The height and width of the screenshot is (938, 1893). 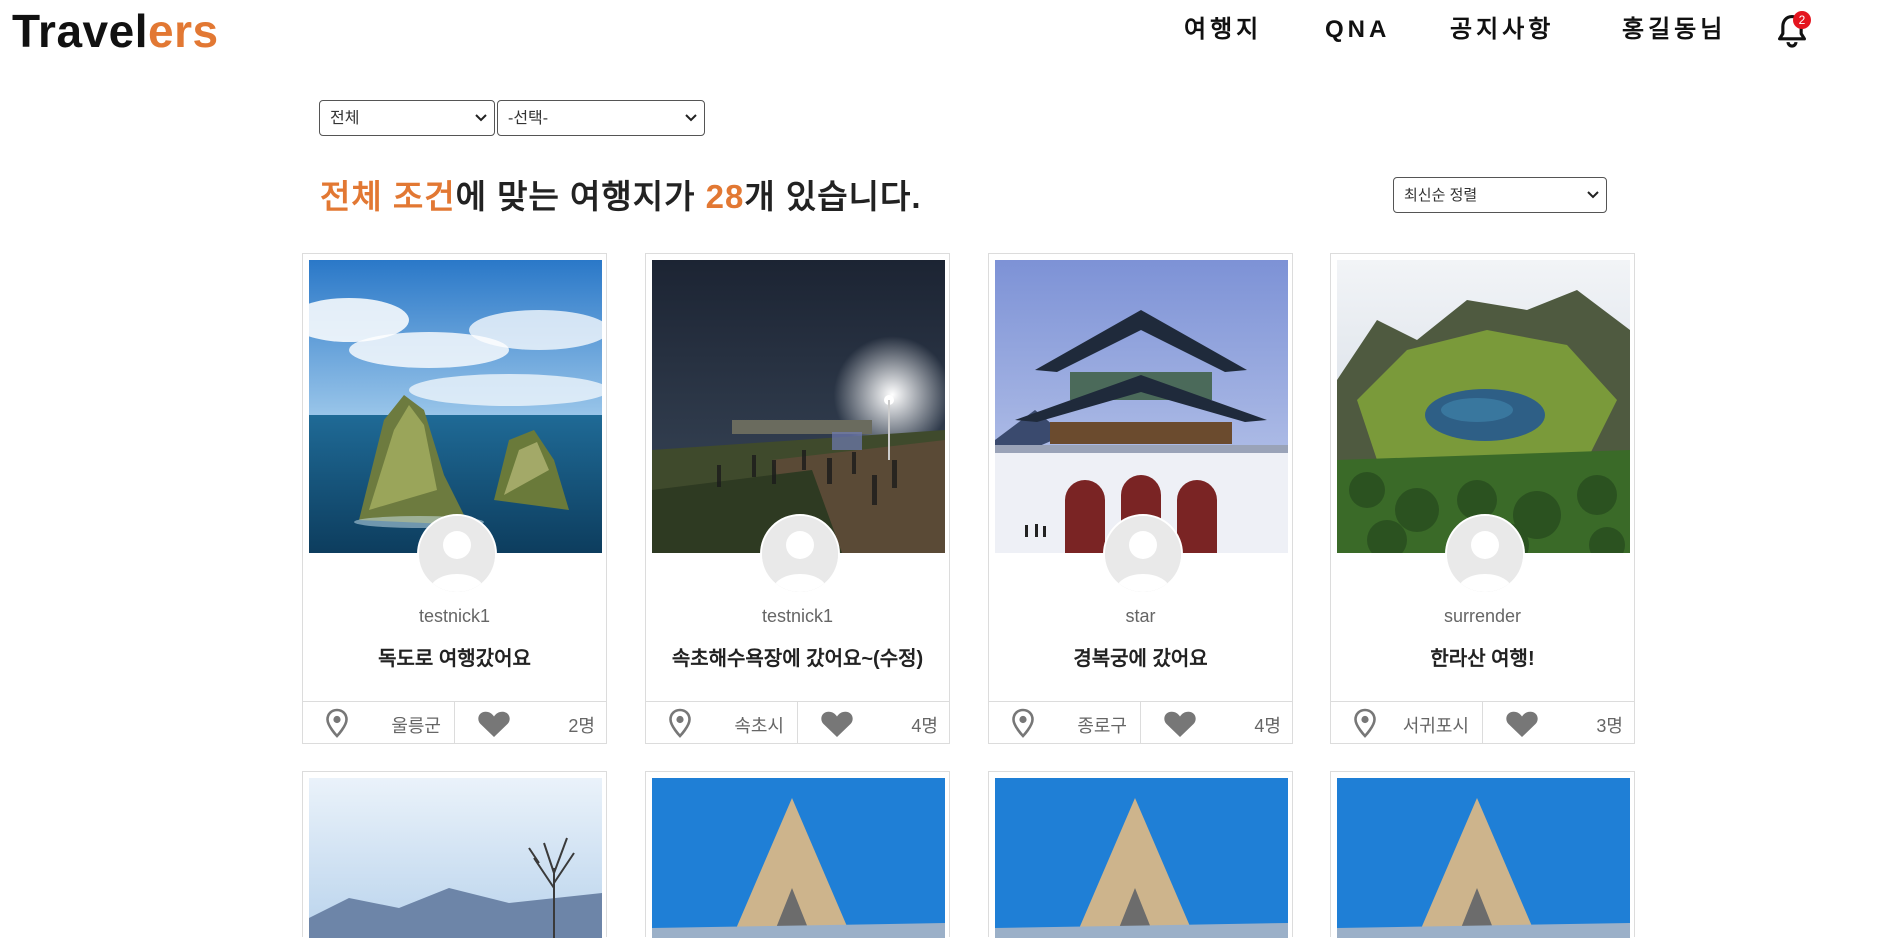 What do you see at coordinates (1223, 30) in the screenshot?
I see `nav-destinations: 여행지` at bounding box center [1223, 30].